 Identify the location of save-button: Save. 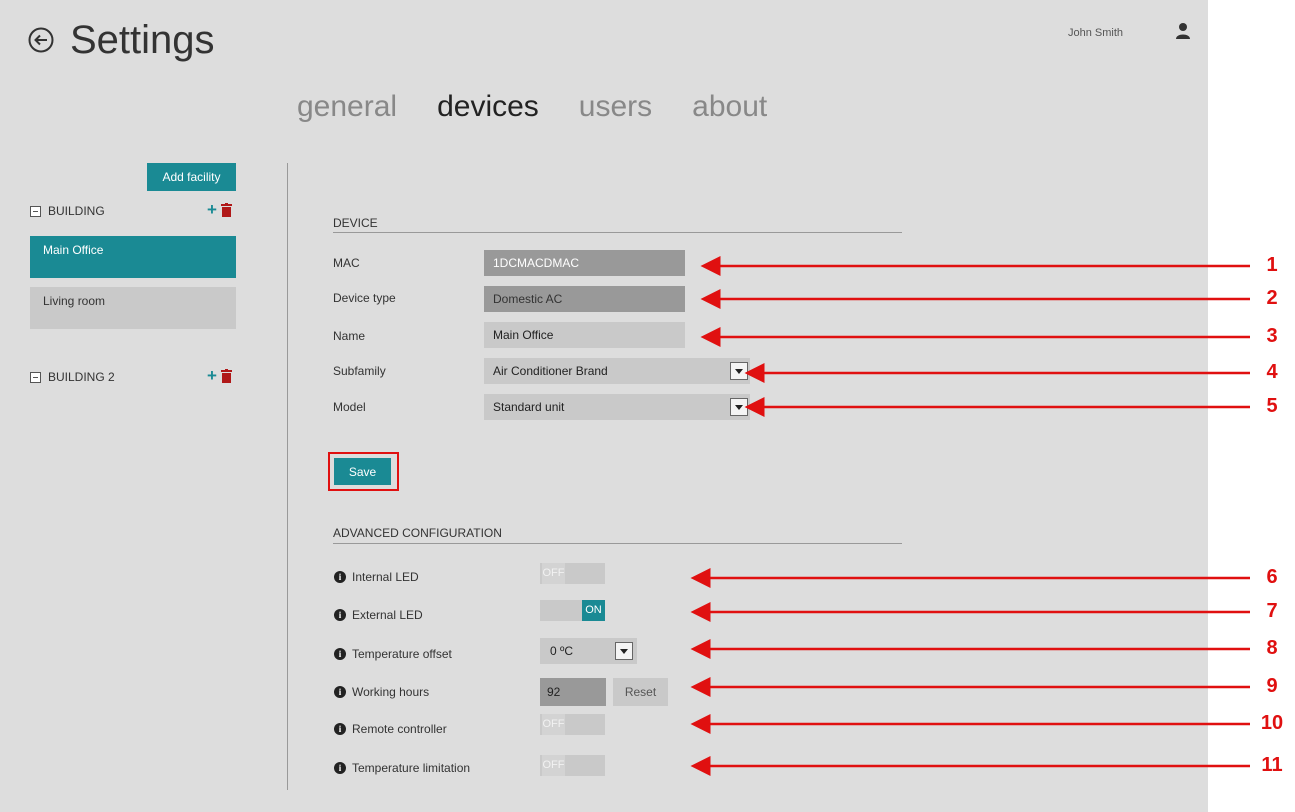
(362, 471).